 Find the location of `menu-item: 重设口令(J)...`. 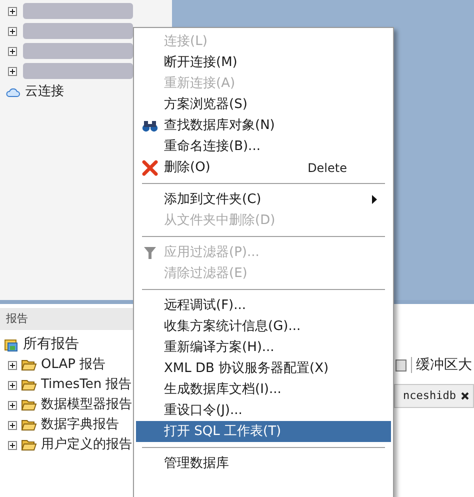

menu-item: 重设口令(J)... is located at coordinates (263, 410).